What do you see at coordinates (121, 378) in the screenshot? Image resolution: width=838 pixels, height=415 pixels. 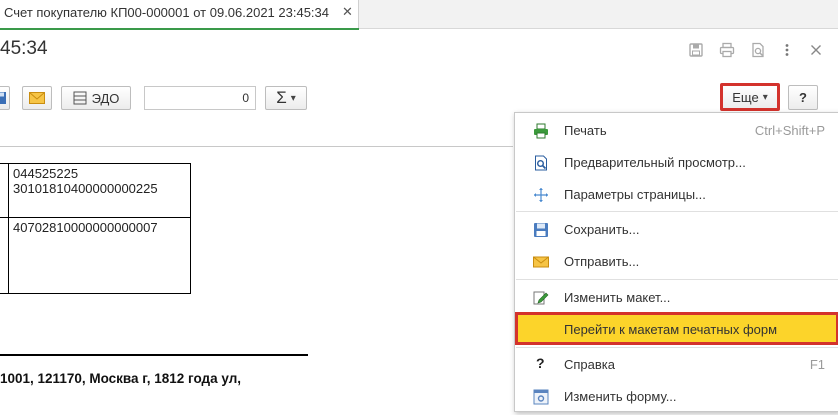 I see `address-text: 1001, 121170, Москва г, 1812 года ул,` at bounding box center [121, 378].